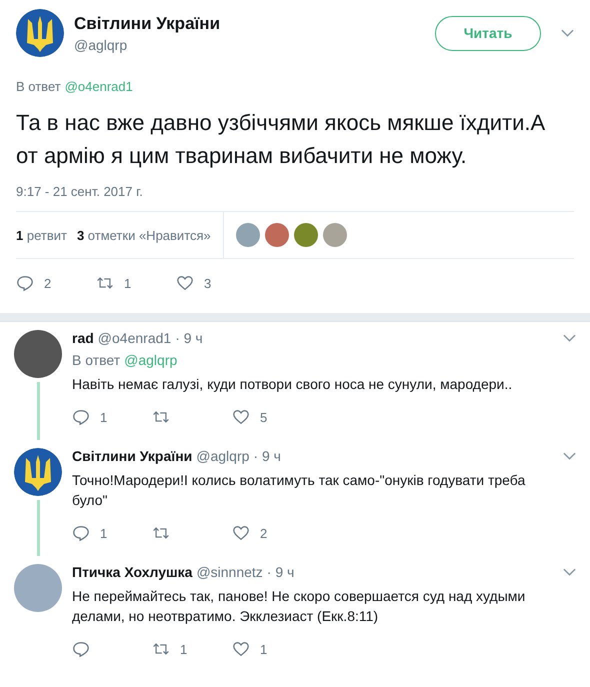 This screenshot has height=687, width=590. What do you see at coordinates (249, 44) in the screenshot?
I see `author-handle: @aglqrp` at bounding box center [249, 44].